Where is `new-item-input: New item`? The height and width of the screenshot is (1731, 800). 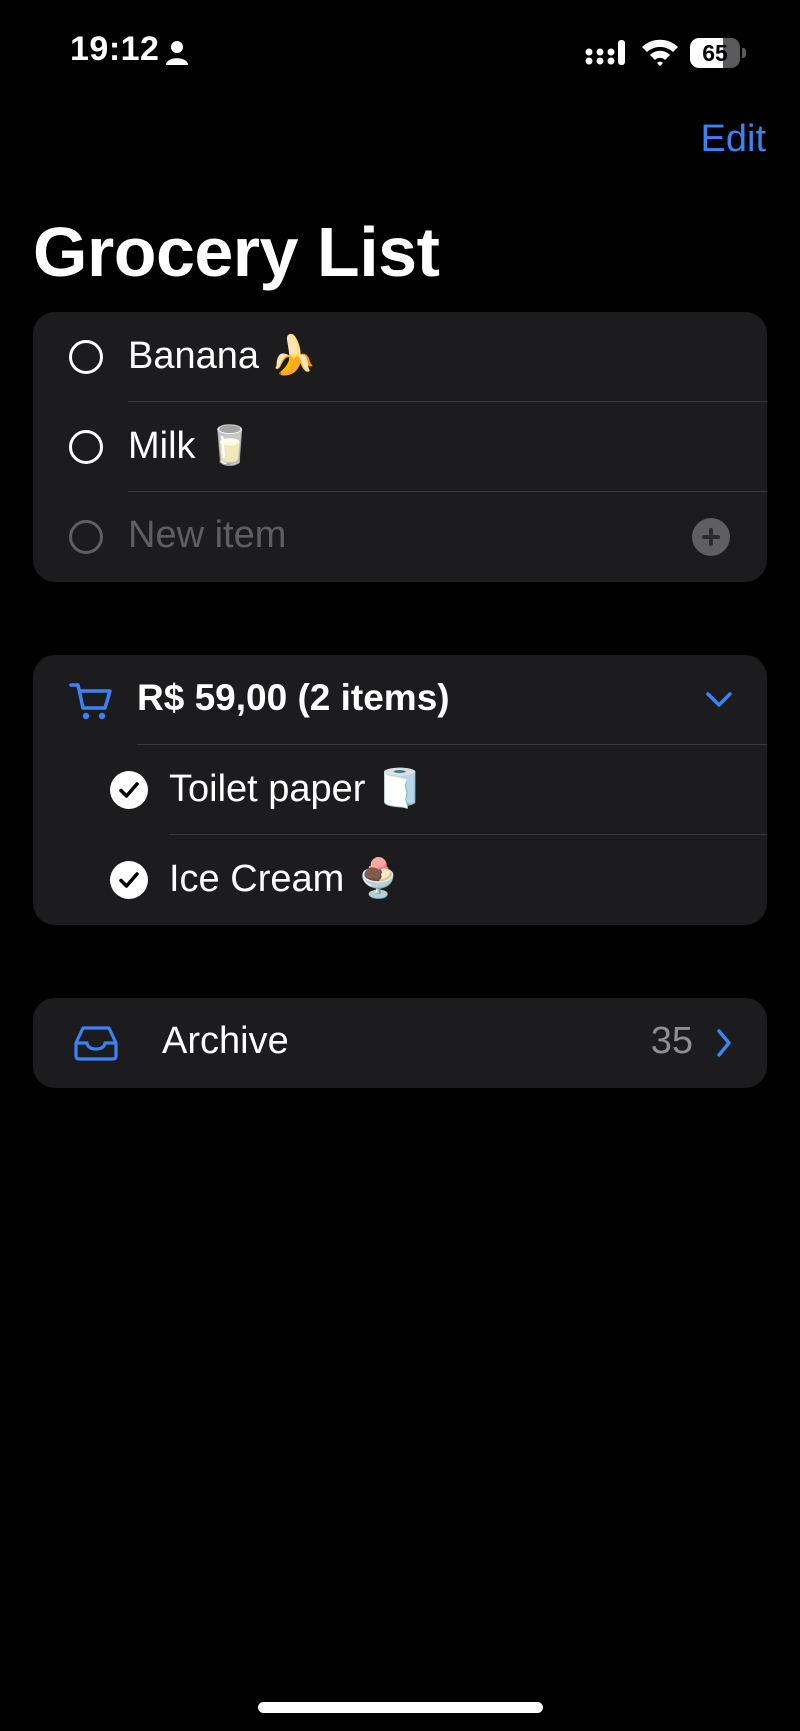 new-item-input: New item is located at coordinates (207, 535).